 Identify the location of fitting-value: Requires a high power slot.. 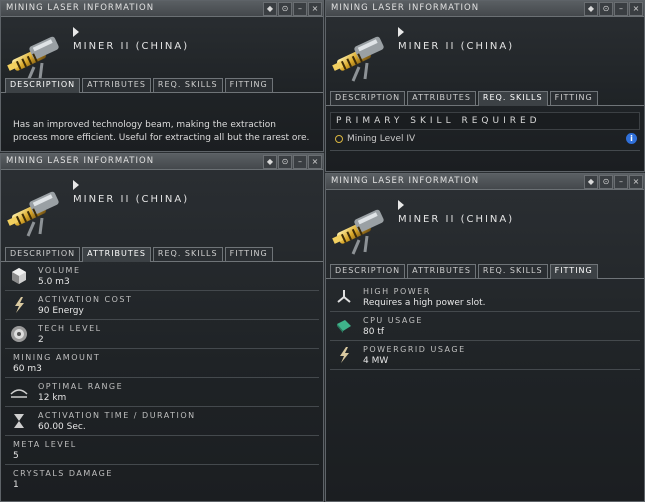
(424, 303).